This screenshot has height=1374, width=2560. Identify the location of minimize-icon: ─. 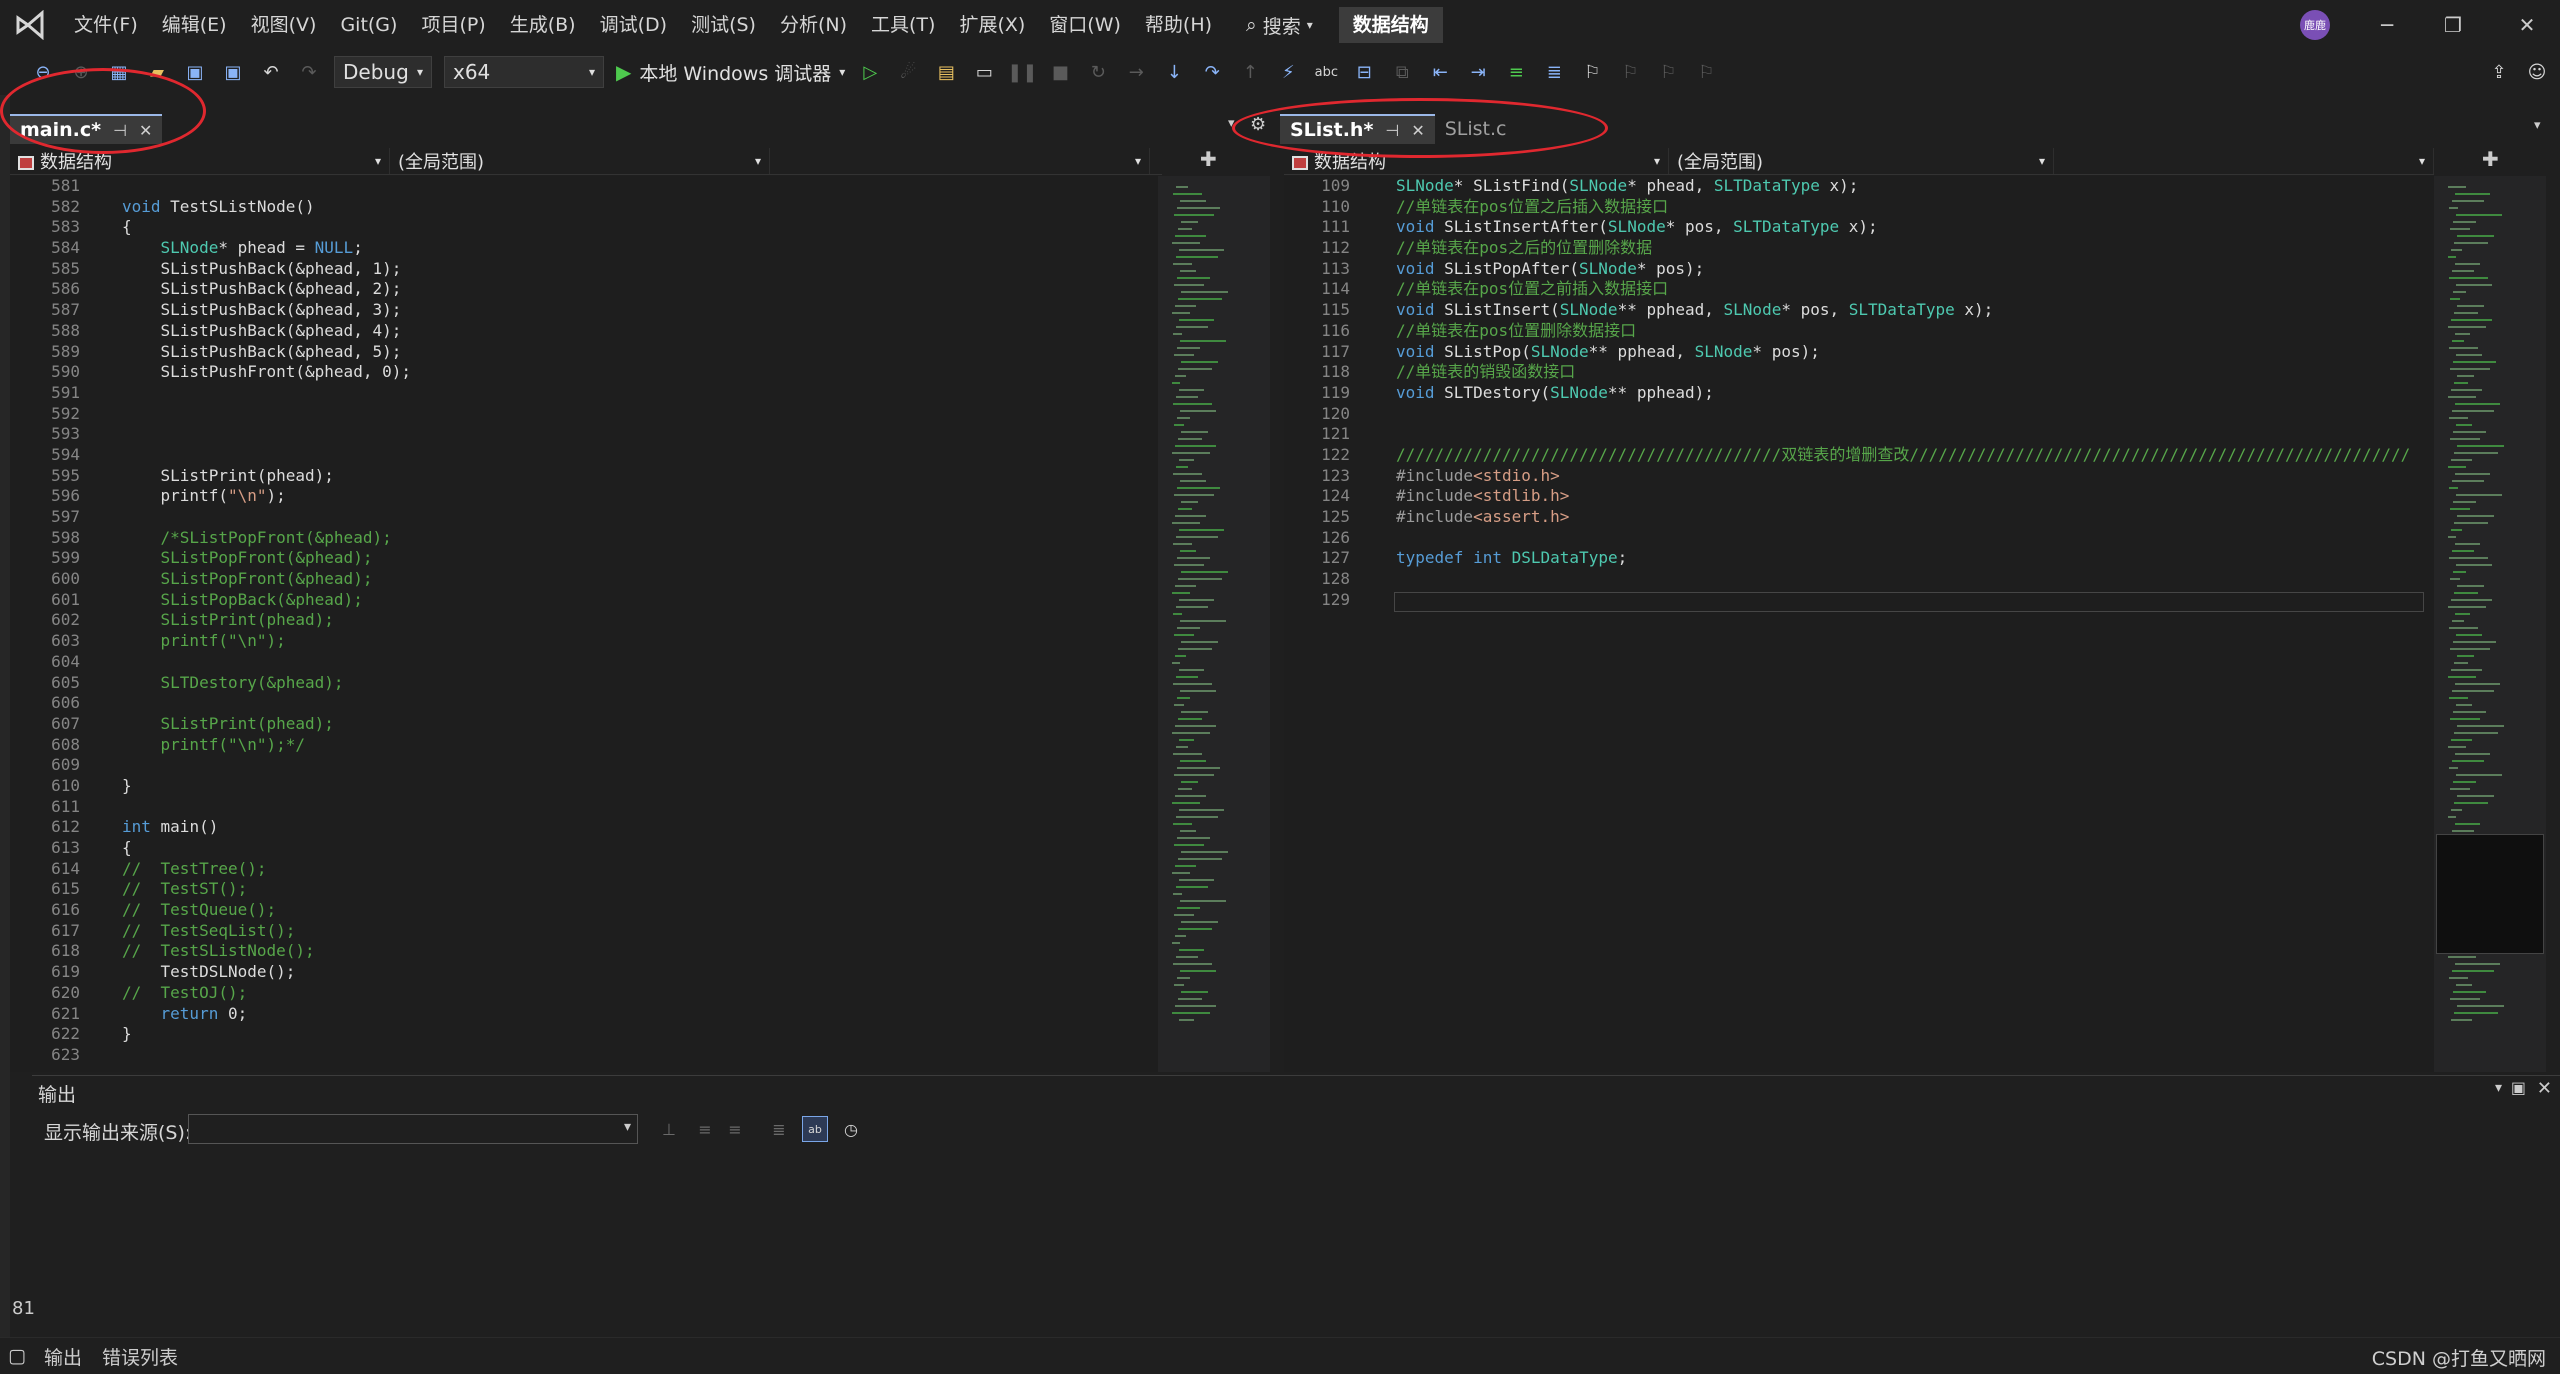
(2387, 25).